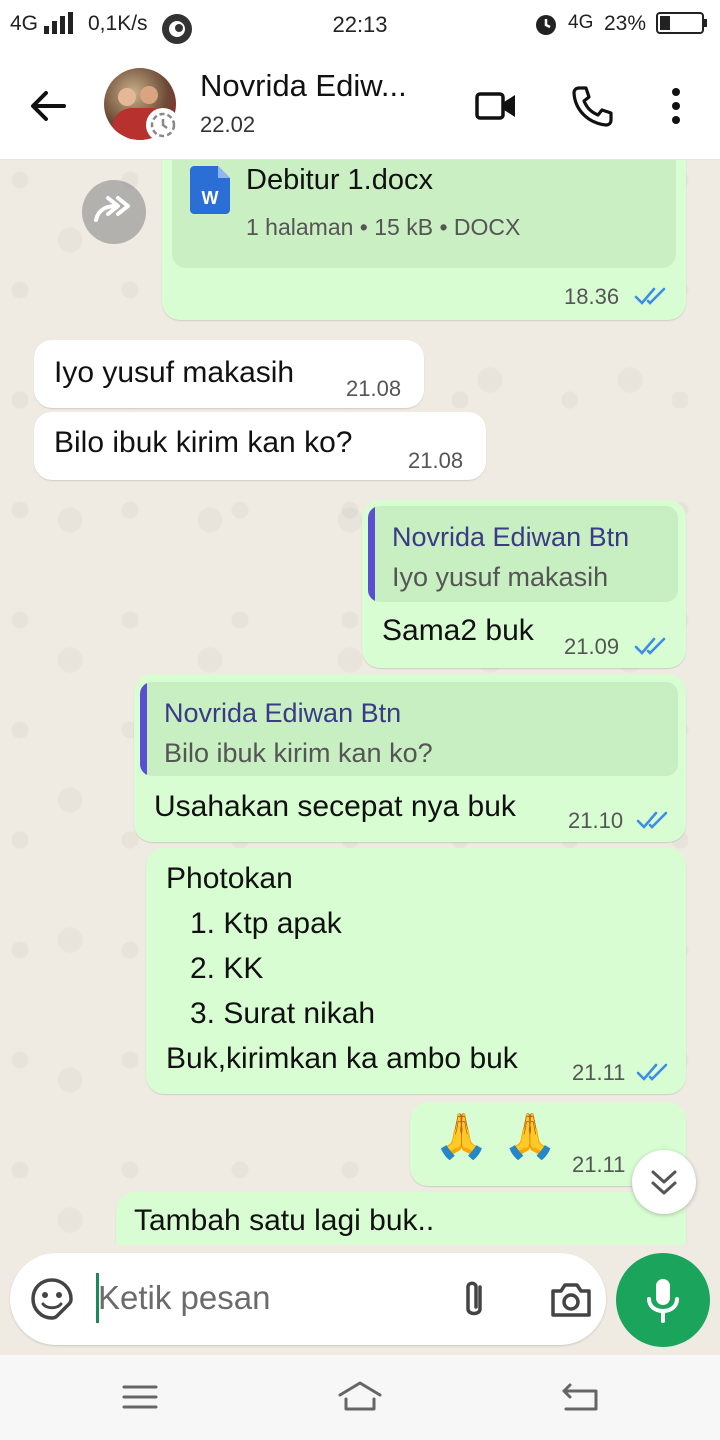 This screenshot has height=1440, width=720. What do you see at coordinates (474, 1300) in the screenshot?
I see `paperclip-icon` at bounding box center [474, 1300].